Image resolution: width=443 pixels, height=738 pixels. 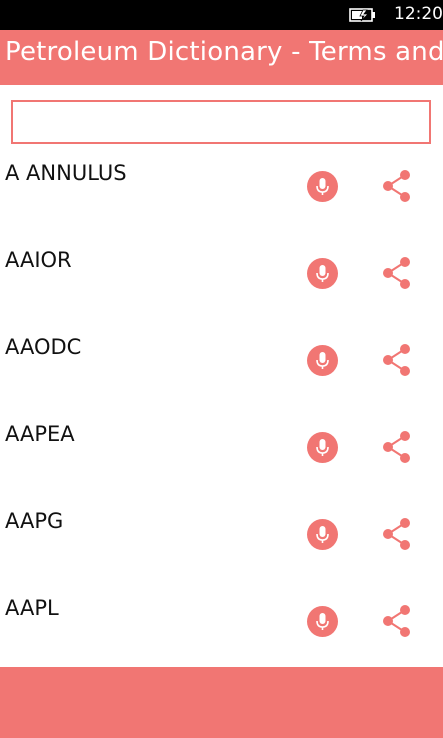 I want to click on list-item: AAPL, so click(x=221, y=623).